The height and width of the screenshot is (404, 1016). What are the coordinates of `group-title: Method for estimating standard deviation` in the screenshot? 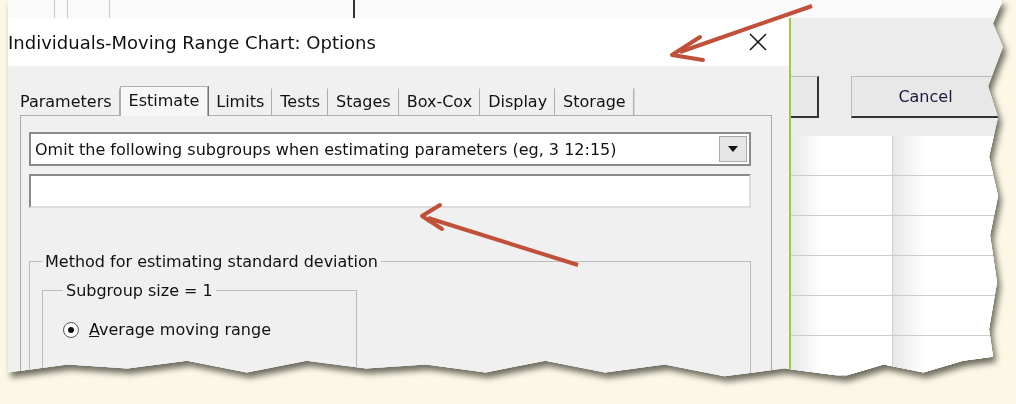 It's located at (211, 261).